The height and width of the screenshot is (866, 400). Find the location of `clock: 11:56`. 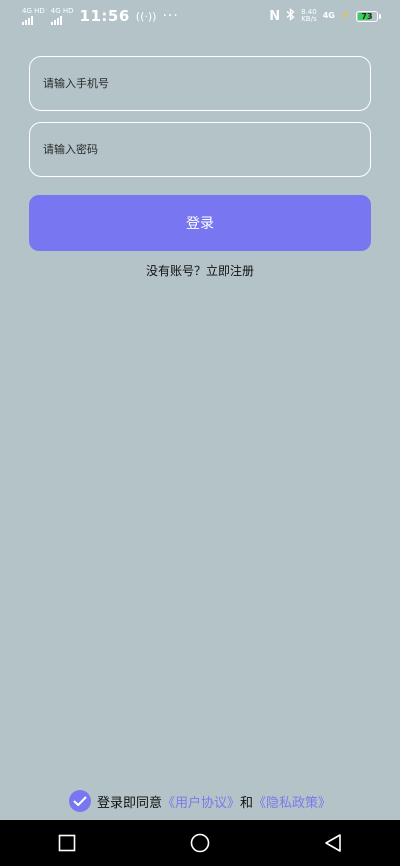

clock: 11:56 is located at coordinates (104, 16).